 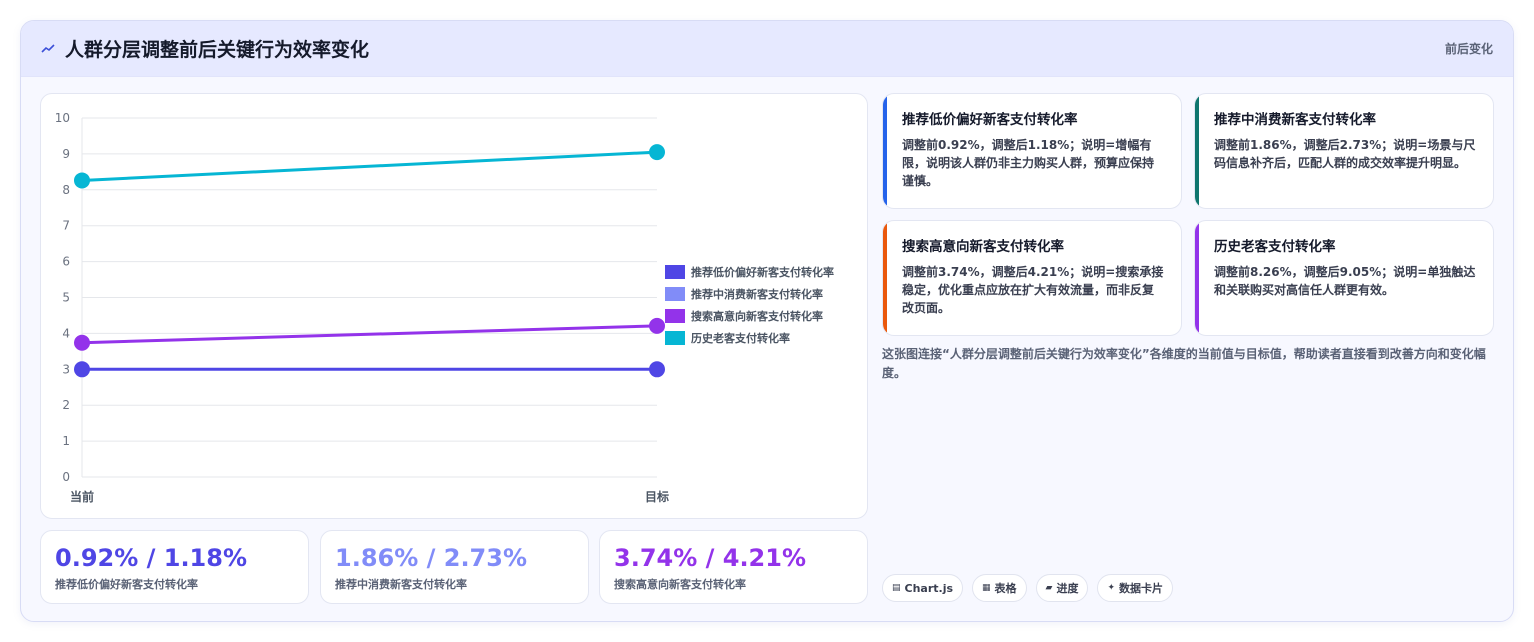 I want to click on table-icon: ▦, so click(x=986, y=588).